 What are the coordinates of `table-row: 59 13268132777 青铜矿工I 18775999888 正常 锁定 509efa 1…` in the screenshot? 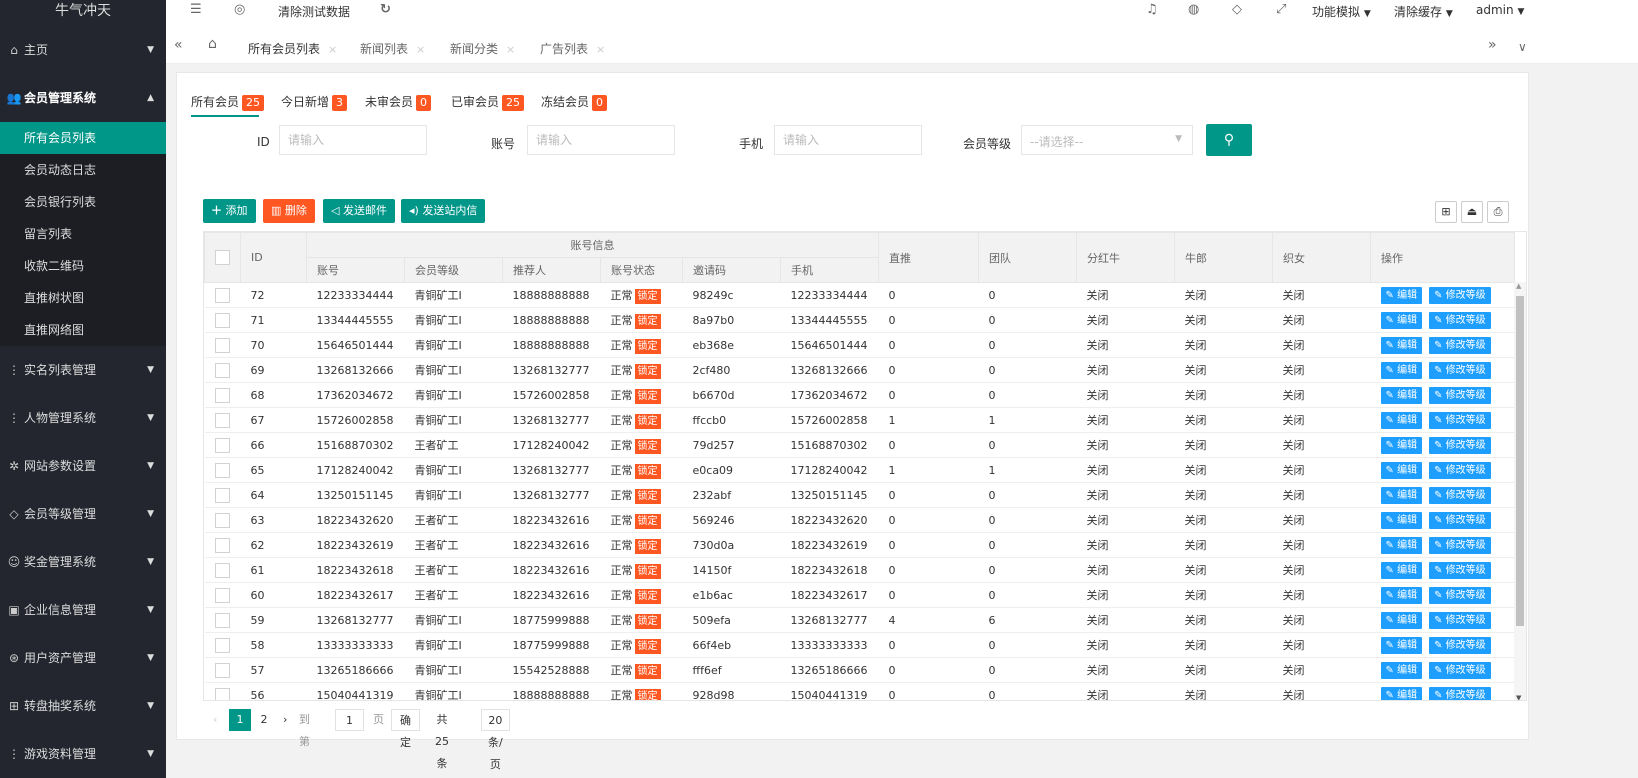 It's located at (859, 620).